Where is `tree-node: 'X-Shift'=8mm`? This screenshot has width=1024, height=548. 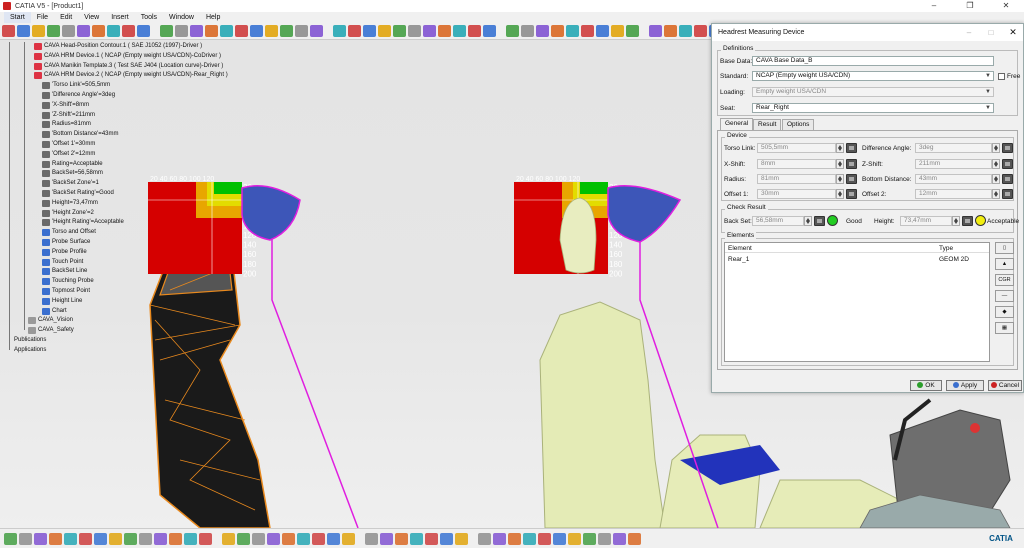 tree-node: 'X-Shift'=8mm is located at coordinates (65, 105).